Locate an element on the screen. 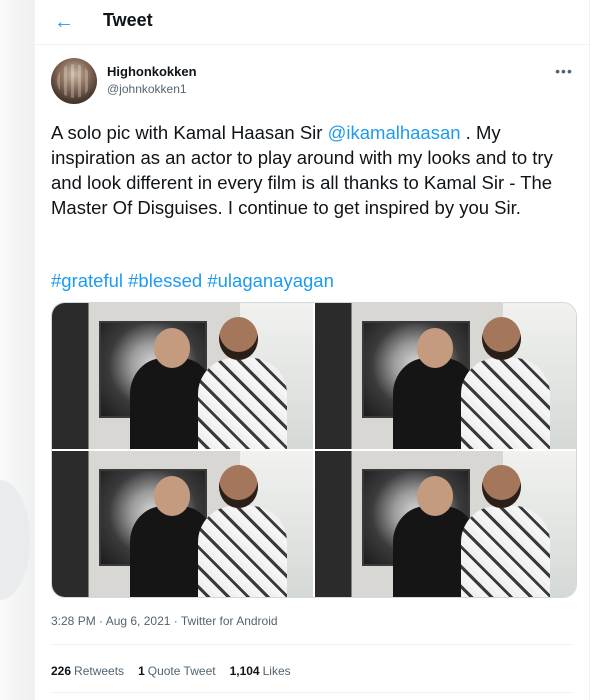 Image resolution: width=600 pixels, height=700 pixels. page-header: ← Tweet is located at coordinates (312, 22).